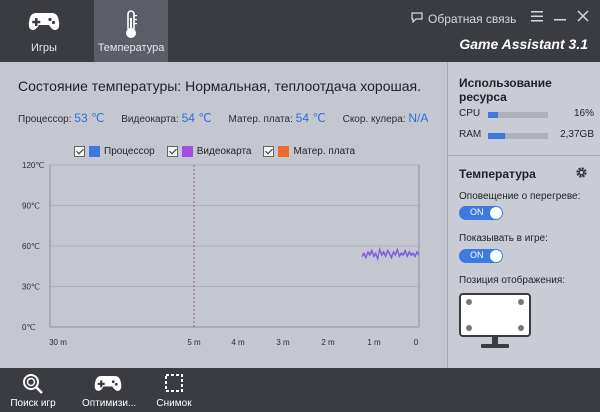 The width and height of the screenshot is (600, 412). Describe the element at coordinates (496, 136) in the screenshot. I see `ram-usage-fill` at that location.